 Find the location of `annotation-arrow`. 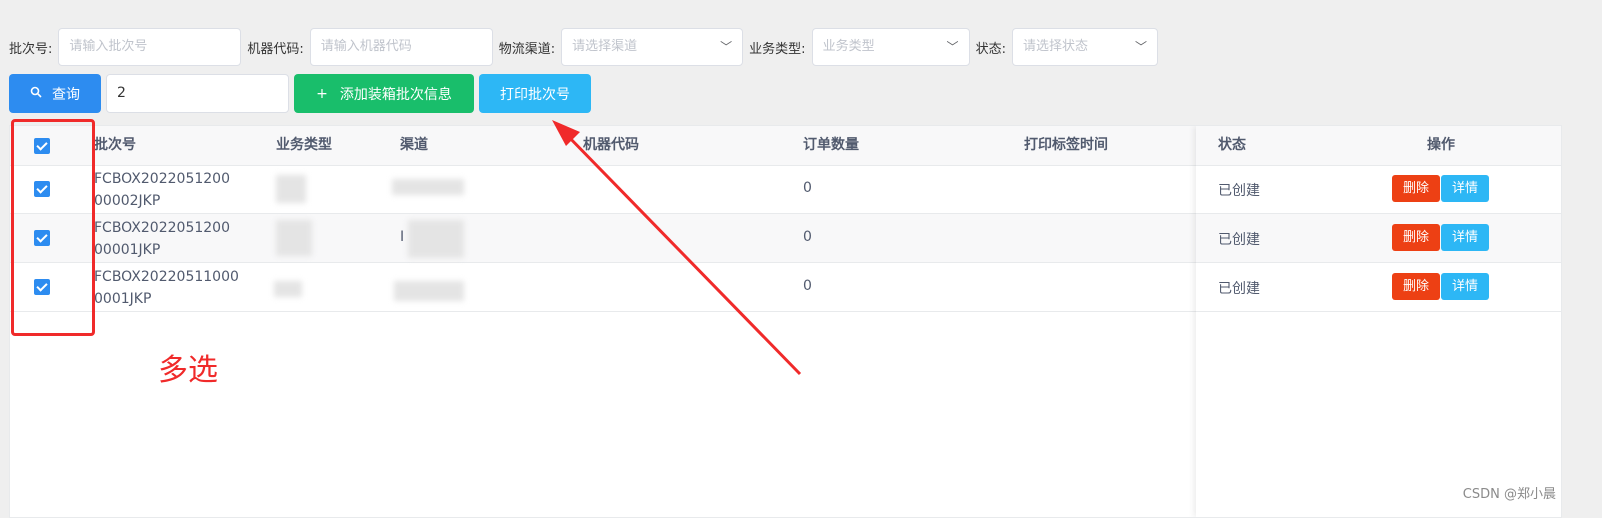

annotation-arrow is located at coordinates (677, 248).